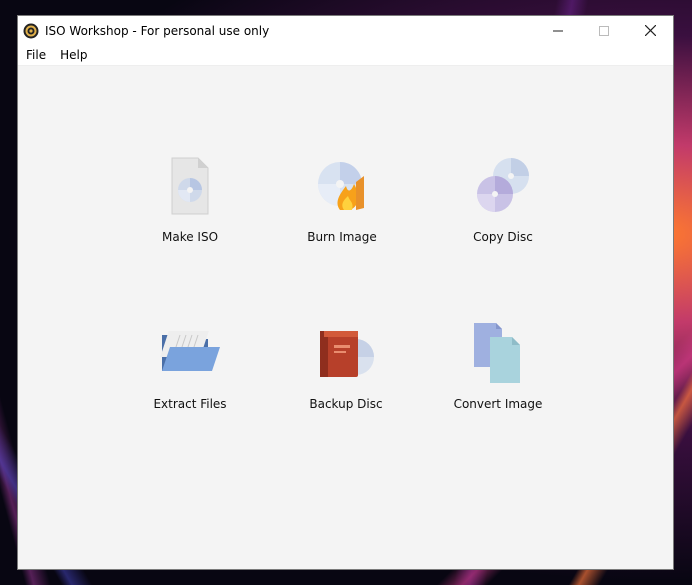 This screenshot has width=692, height=585. Describe the element at coordinates (190, 351) in the screenshot. I see `extract-files-icon` at that location.